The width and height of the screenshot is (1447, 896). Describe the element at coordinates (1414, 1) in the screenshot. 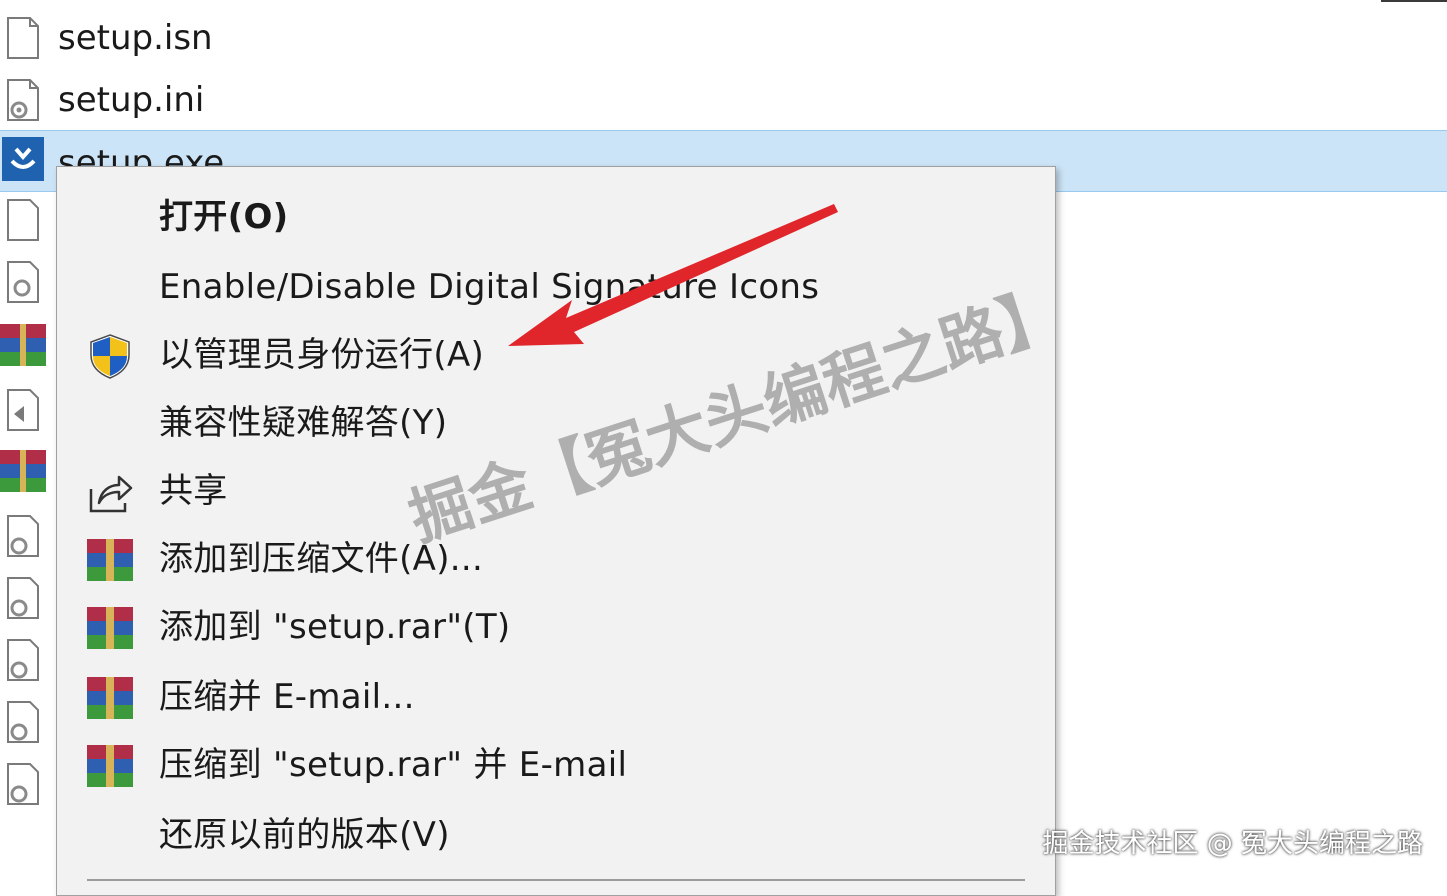

I see `window-edge` at that location.